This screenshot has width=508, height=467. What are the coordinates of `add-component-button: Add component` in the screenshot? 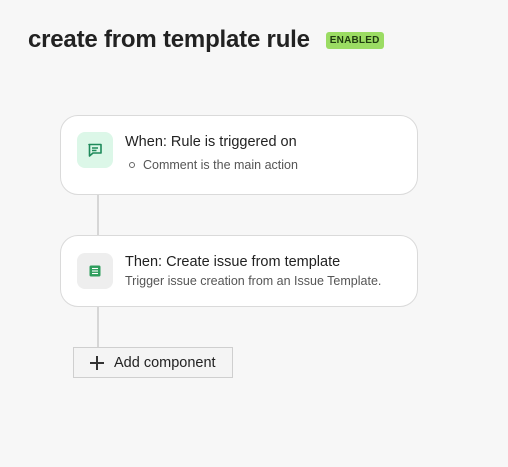 It's located at (153, 362).